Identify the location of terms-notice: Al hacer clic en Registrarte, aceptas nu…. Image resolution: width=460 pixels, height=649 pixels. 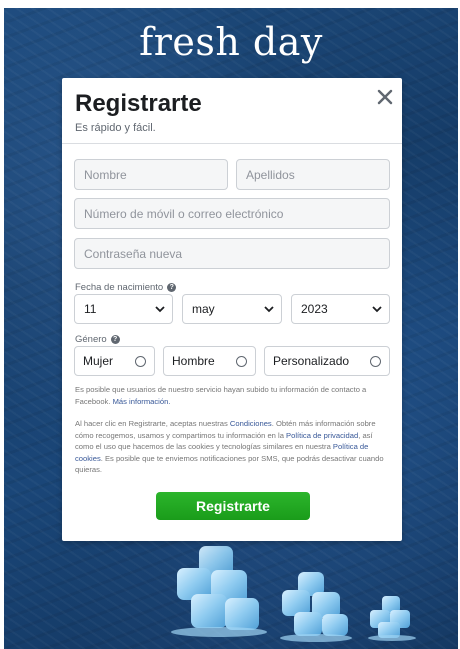
(233, 447).